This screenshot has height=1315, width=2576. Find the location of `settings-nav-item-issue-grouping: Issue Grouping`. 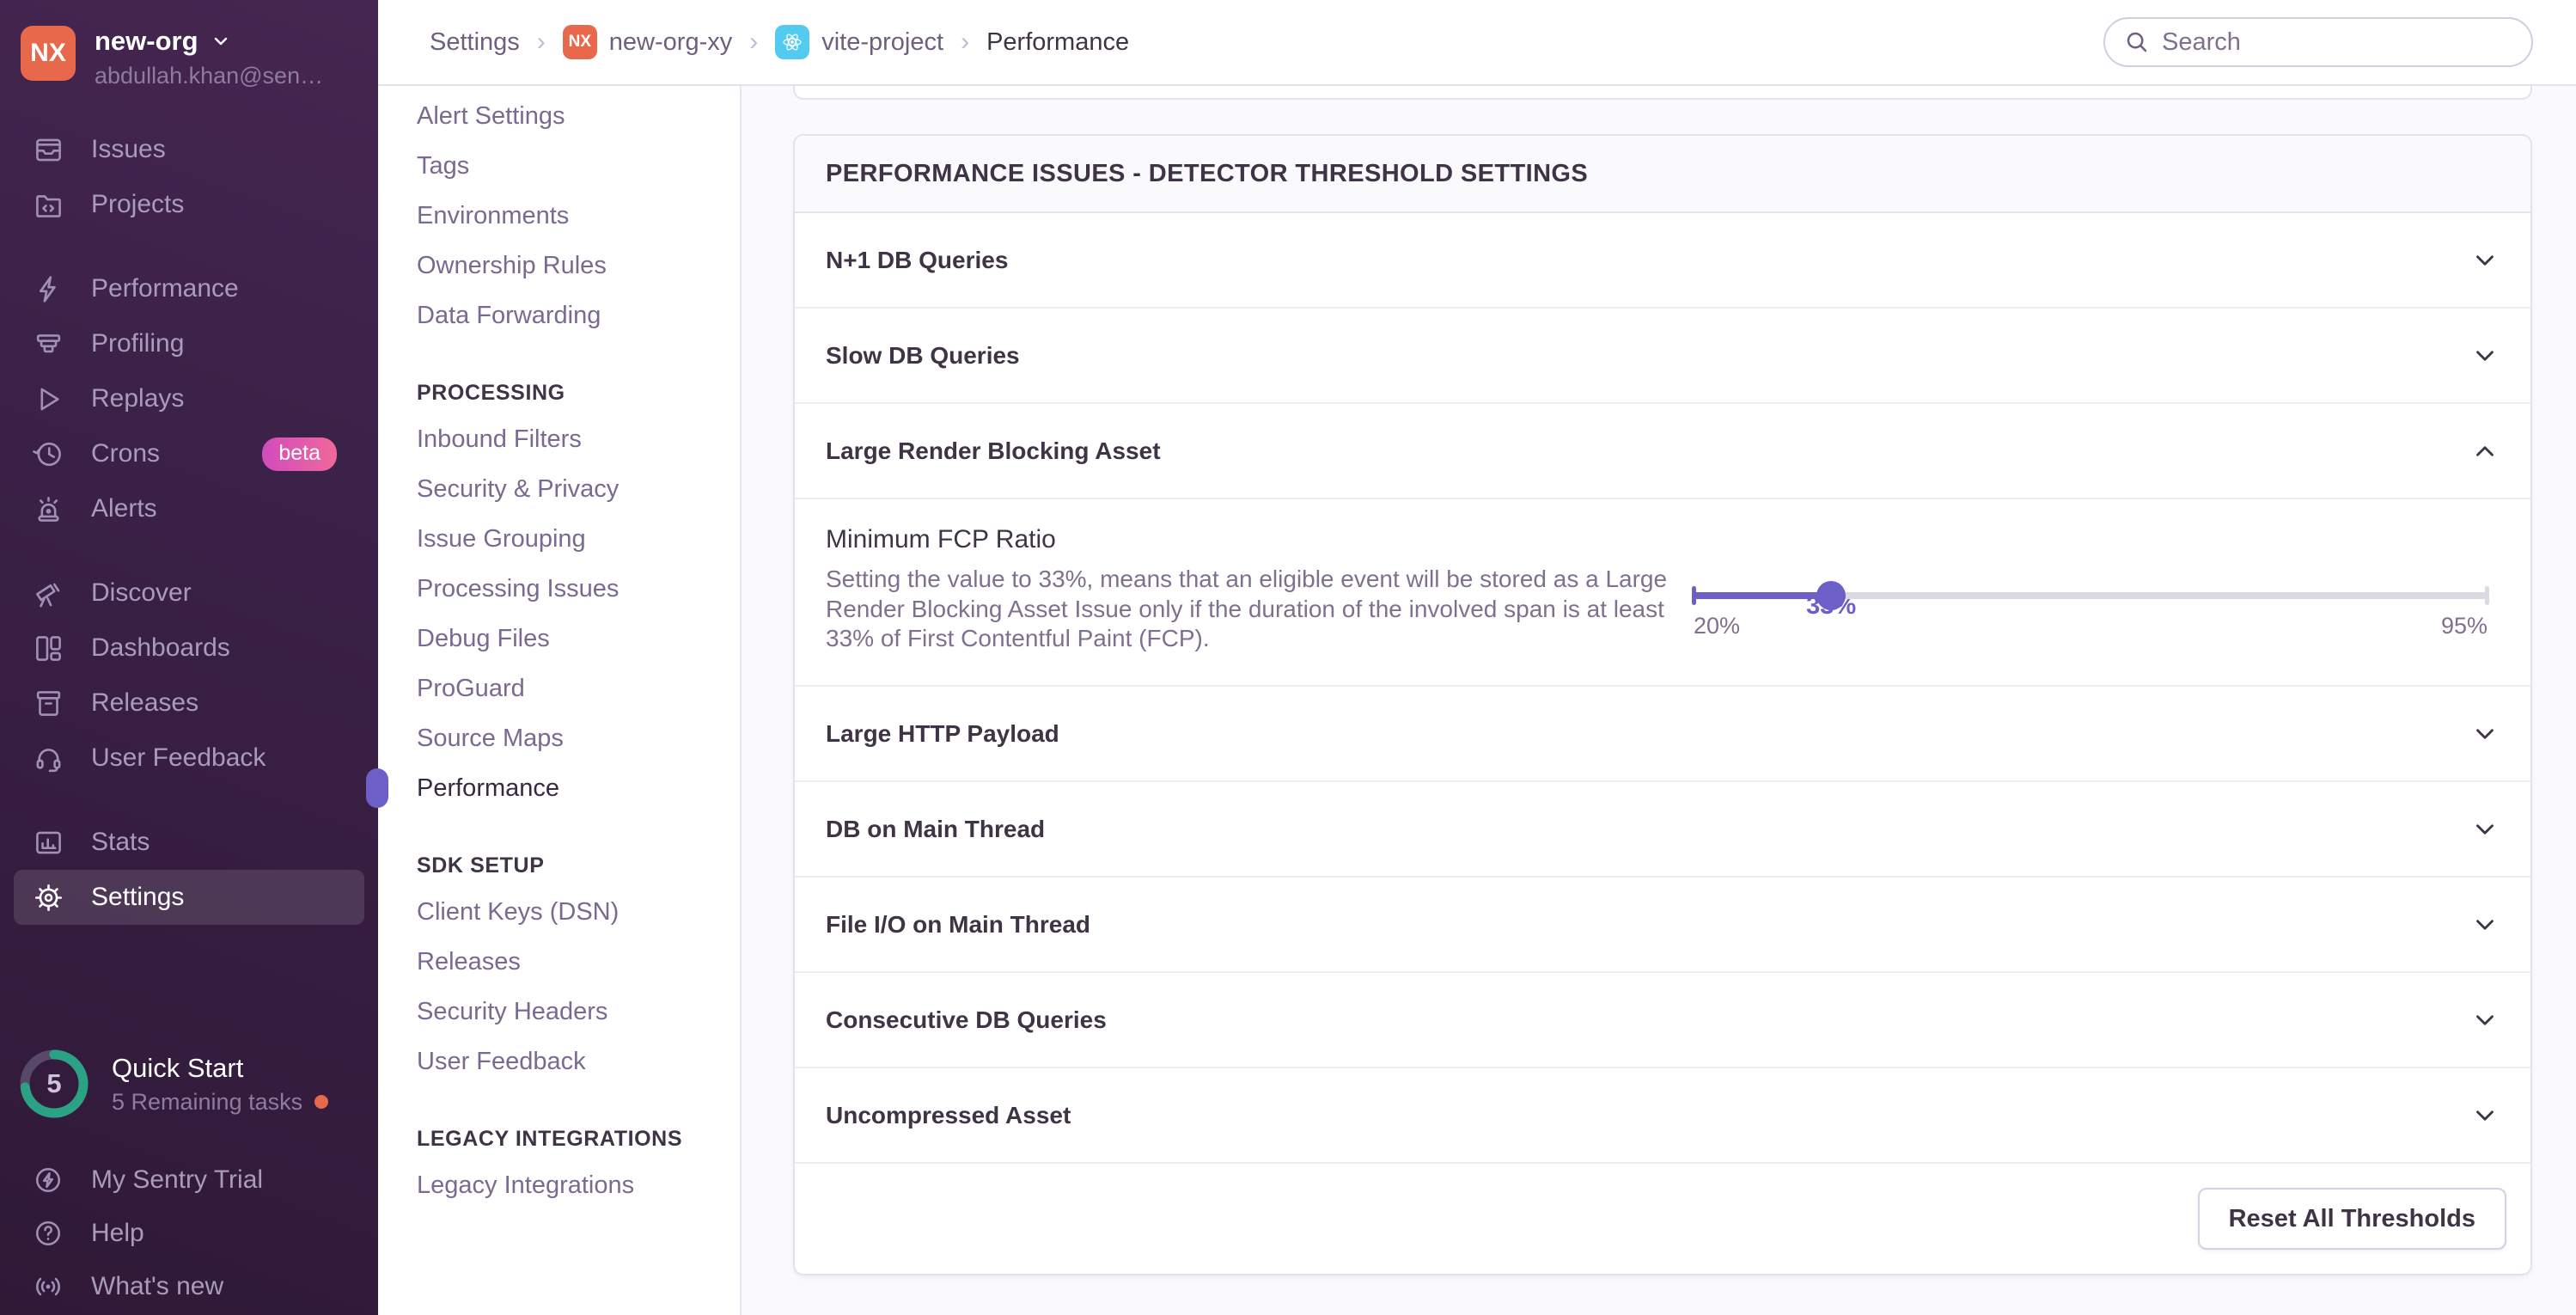

settings-nav-item-issue-grouping: Issue Grouping is located at coordinates (565, 539).